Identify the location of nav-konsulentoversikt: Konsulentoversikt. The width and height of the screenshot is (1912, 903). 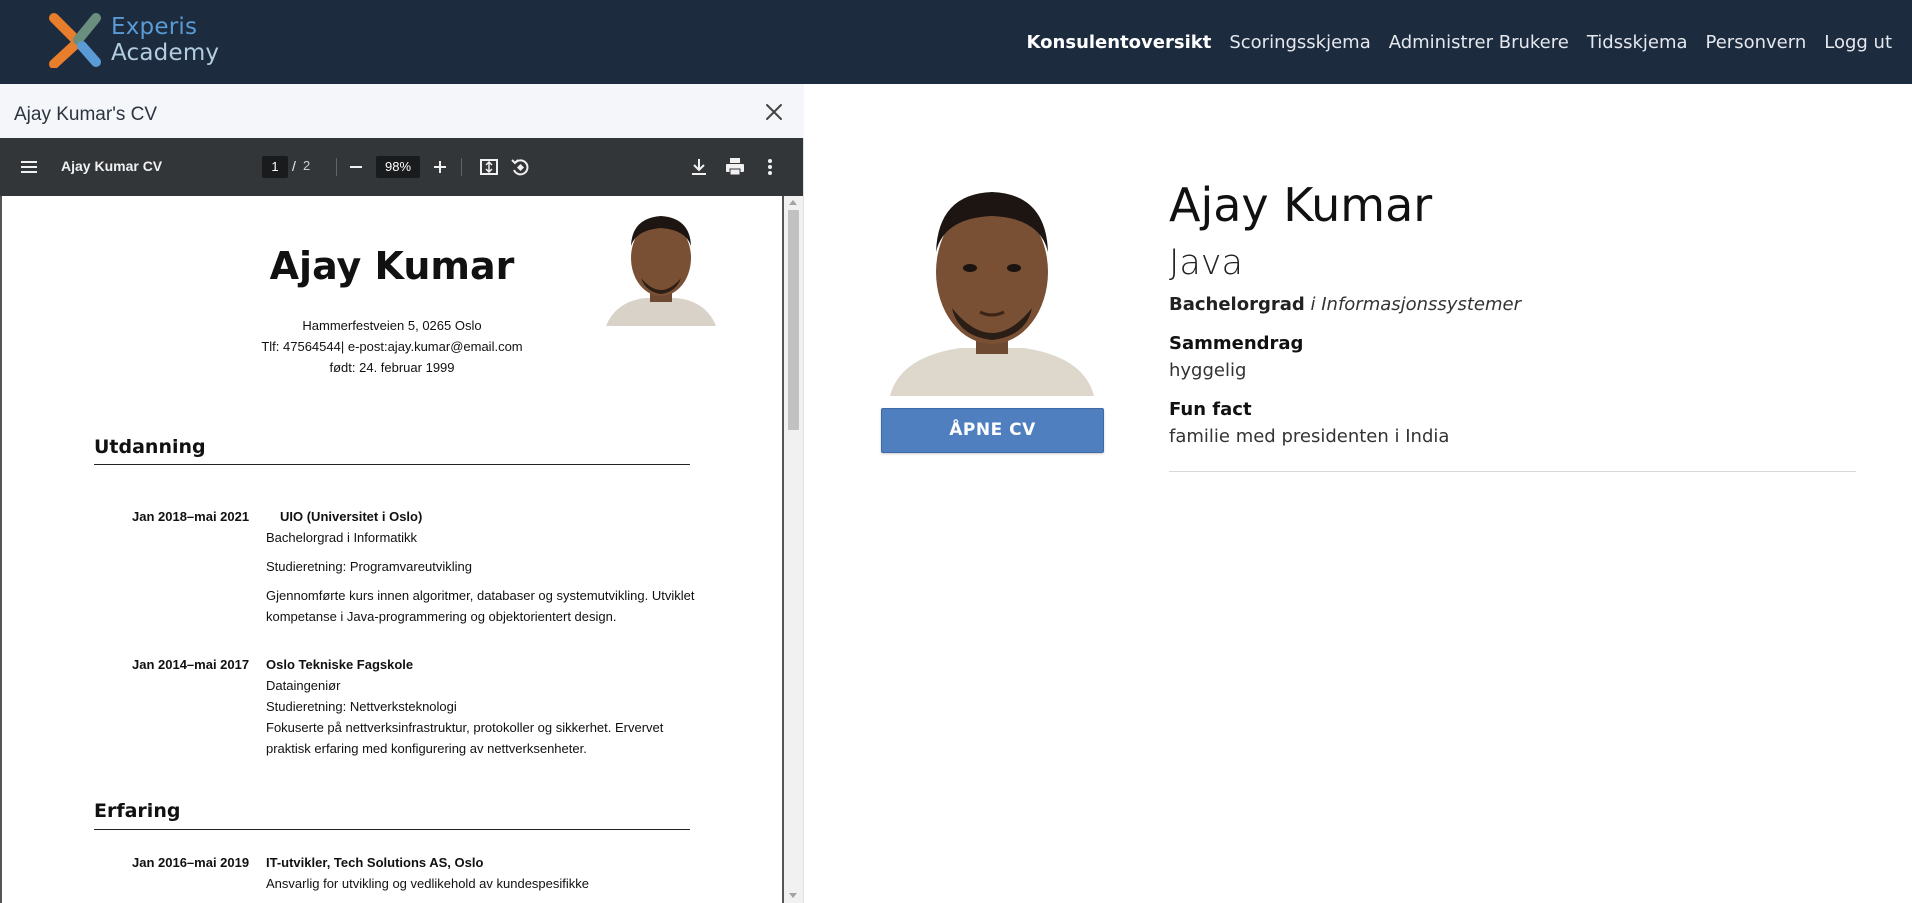
(1119, 42).